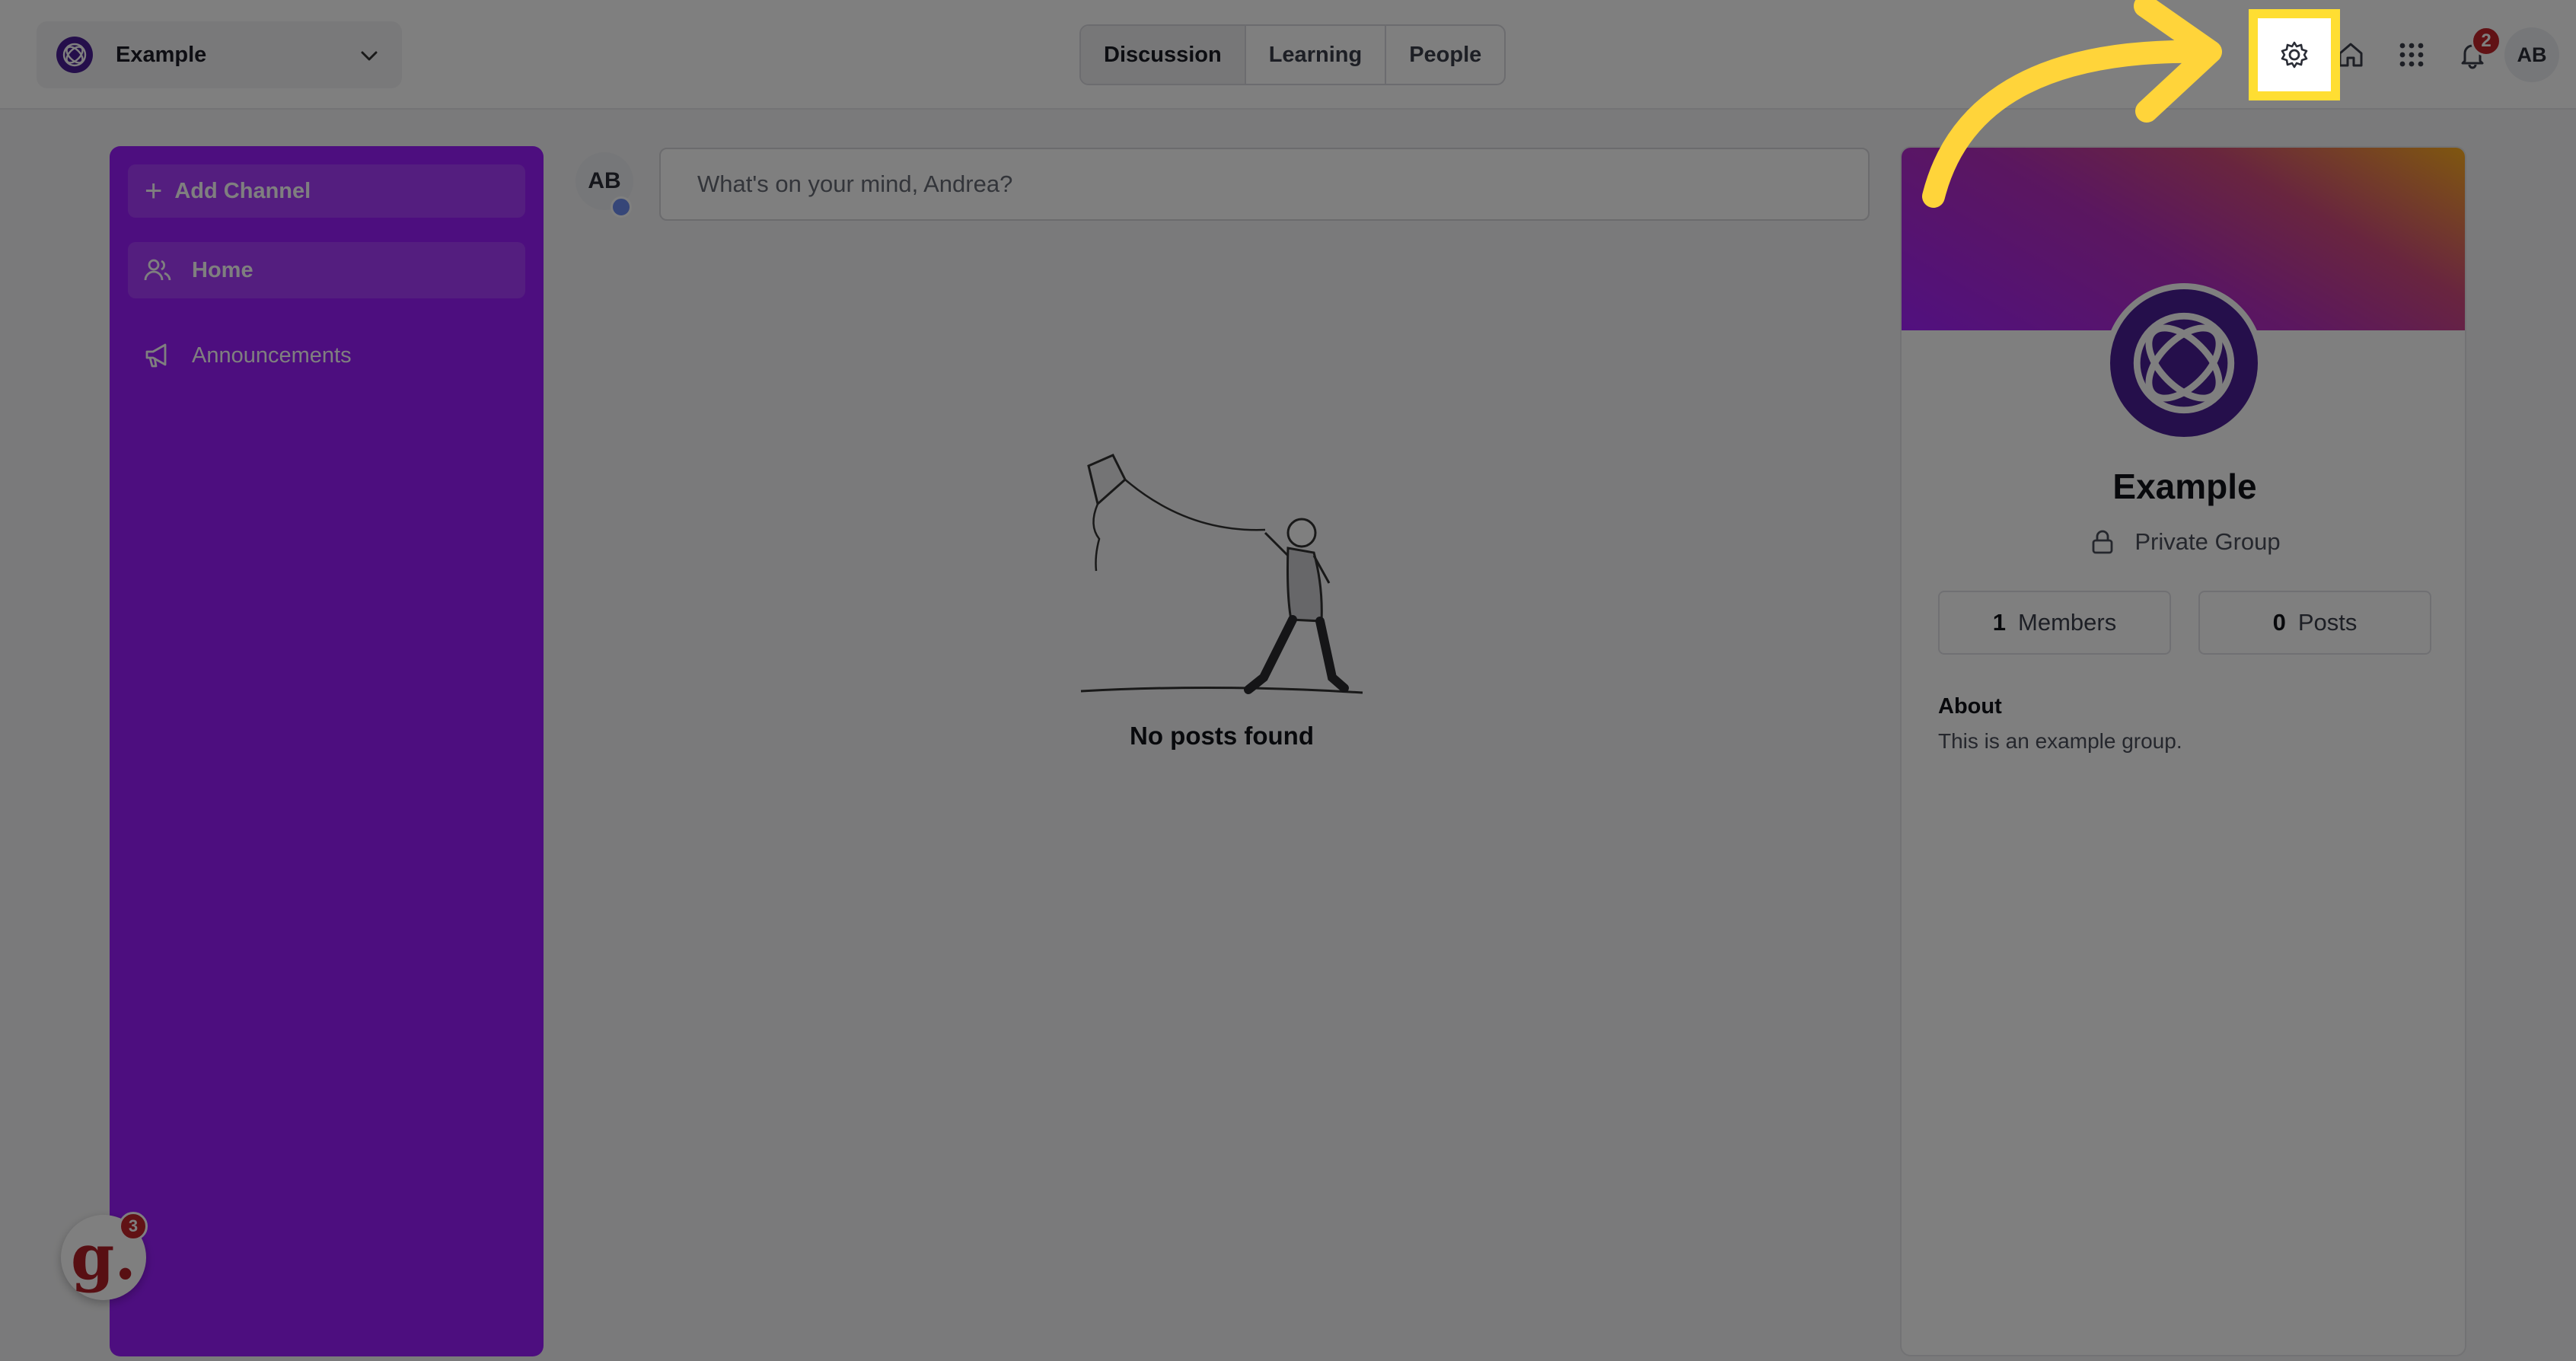 The image size is (2576, 1361). What do you see at coordinates (1265, 184) in the screenshot?
I see `post-composer-input: What's on your mind, Andrea?` at bounding box center [1265, 184].